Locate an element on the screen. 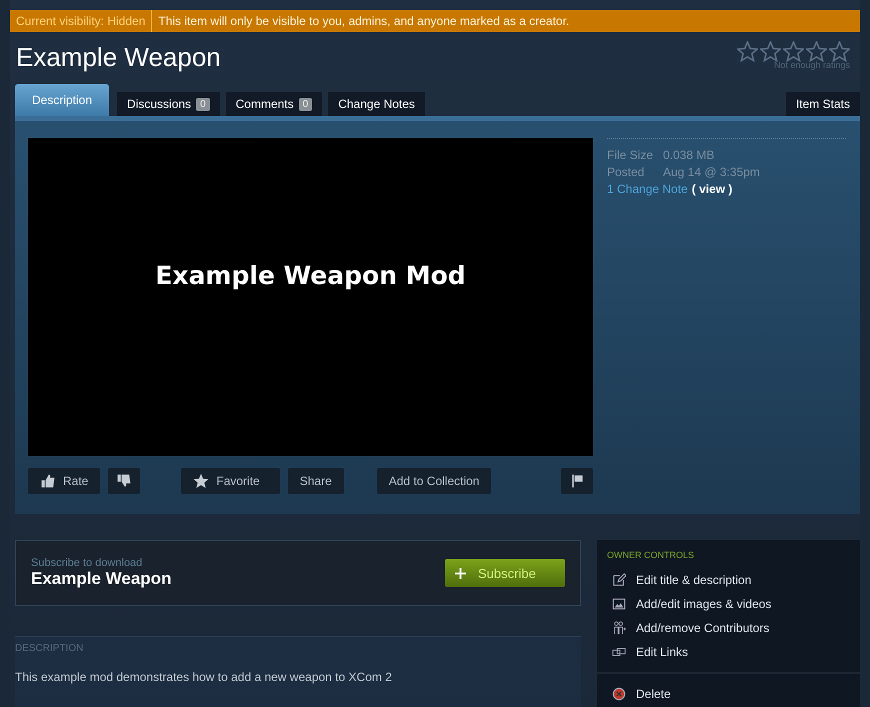  thumbs-up-icon is located at coordinates (48, 481).